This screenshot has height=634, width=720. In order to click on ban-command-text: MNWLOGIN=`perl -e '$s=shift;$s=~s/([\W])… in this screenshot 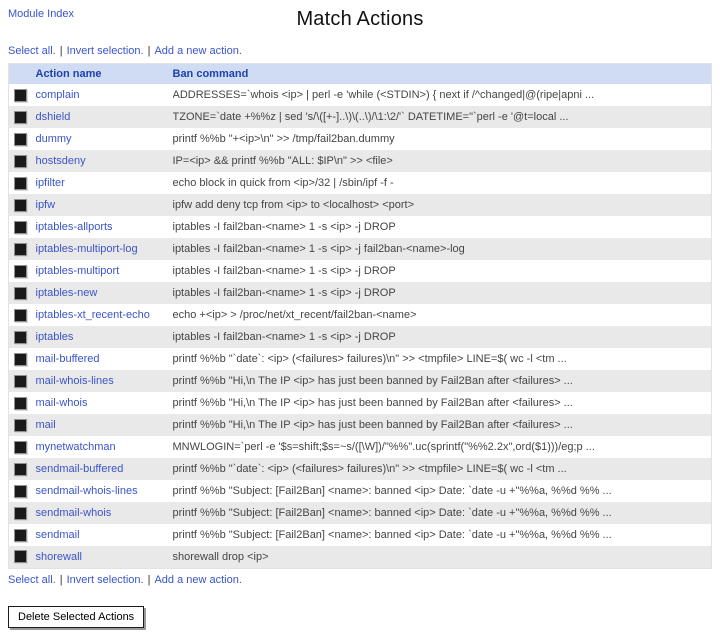, I will do `click(383, 447)`.